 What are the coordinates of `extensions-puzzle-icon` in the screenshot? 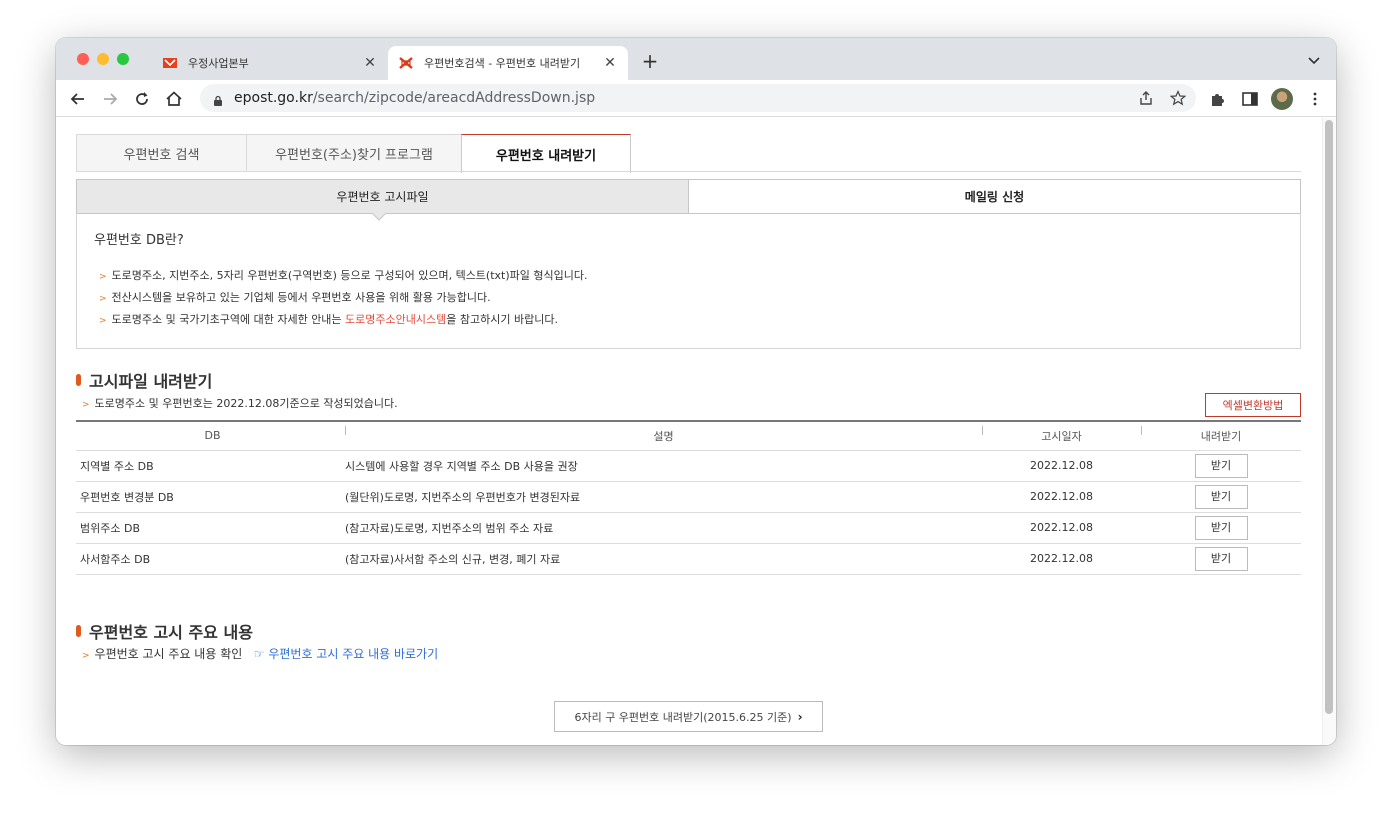 It's located at (1218, 99).